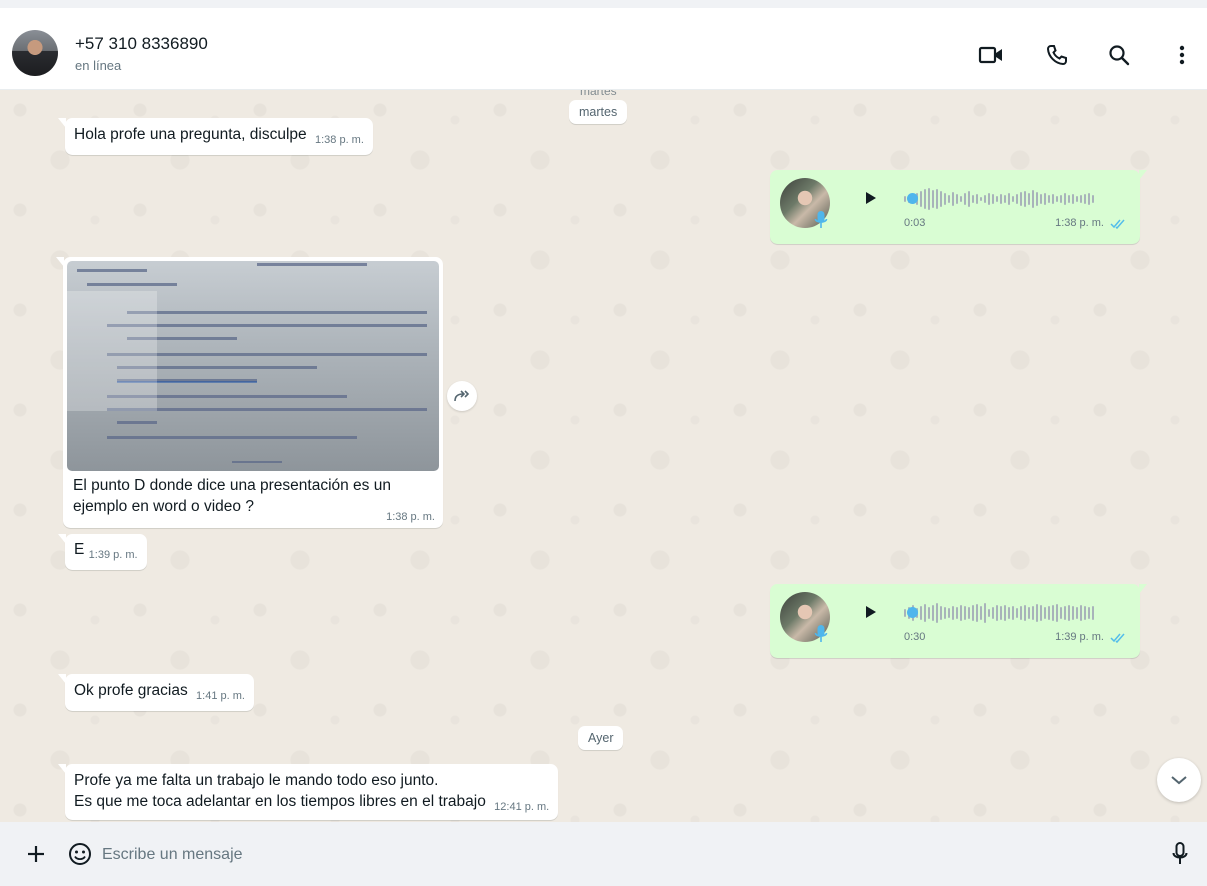  I want to click on date-separator-ayer: Ayer, so click(601, 738).